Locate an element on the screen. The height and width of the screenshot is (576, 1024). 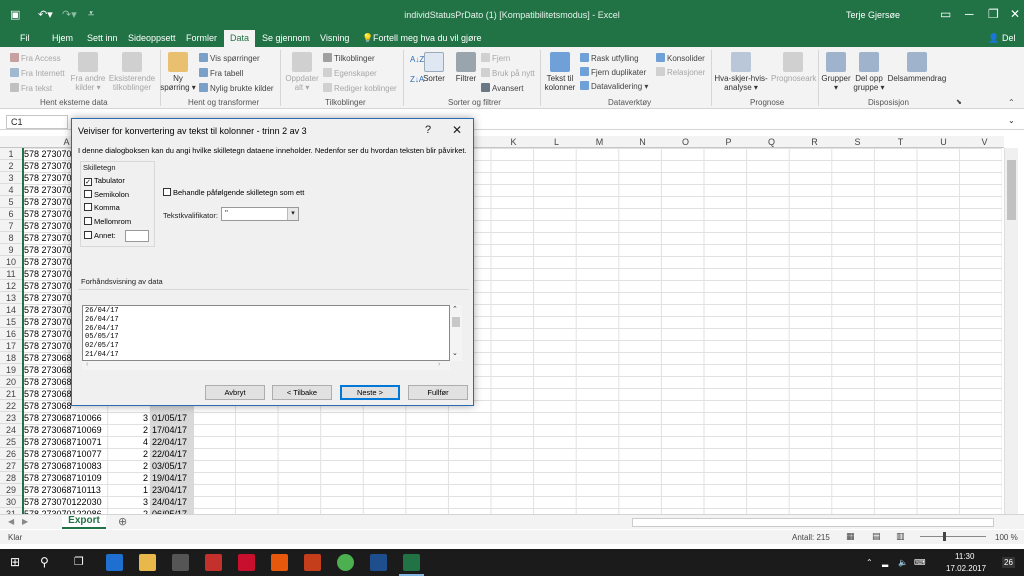
tell-me-icon: 💡 is located at coordinates (367, 38).